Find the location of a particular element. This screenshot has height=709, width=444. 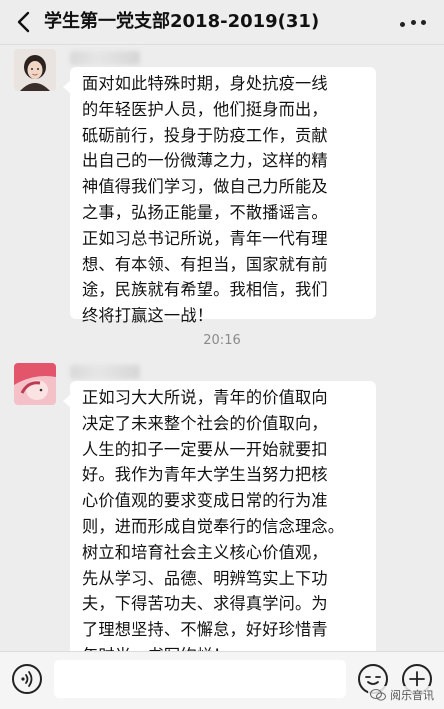

avatar-photo is located at coordinates (35, 70).